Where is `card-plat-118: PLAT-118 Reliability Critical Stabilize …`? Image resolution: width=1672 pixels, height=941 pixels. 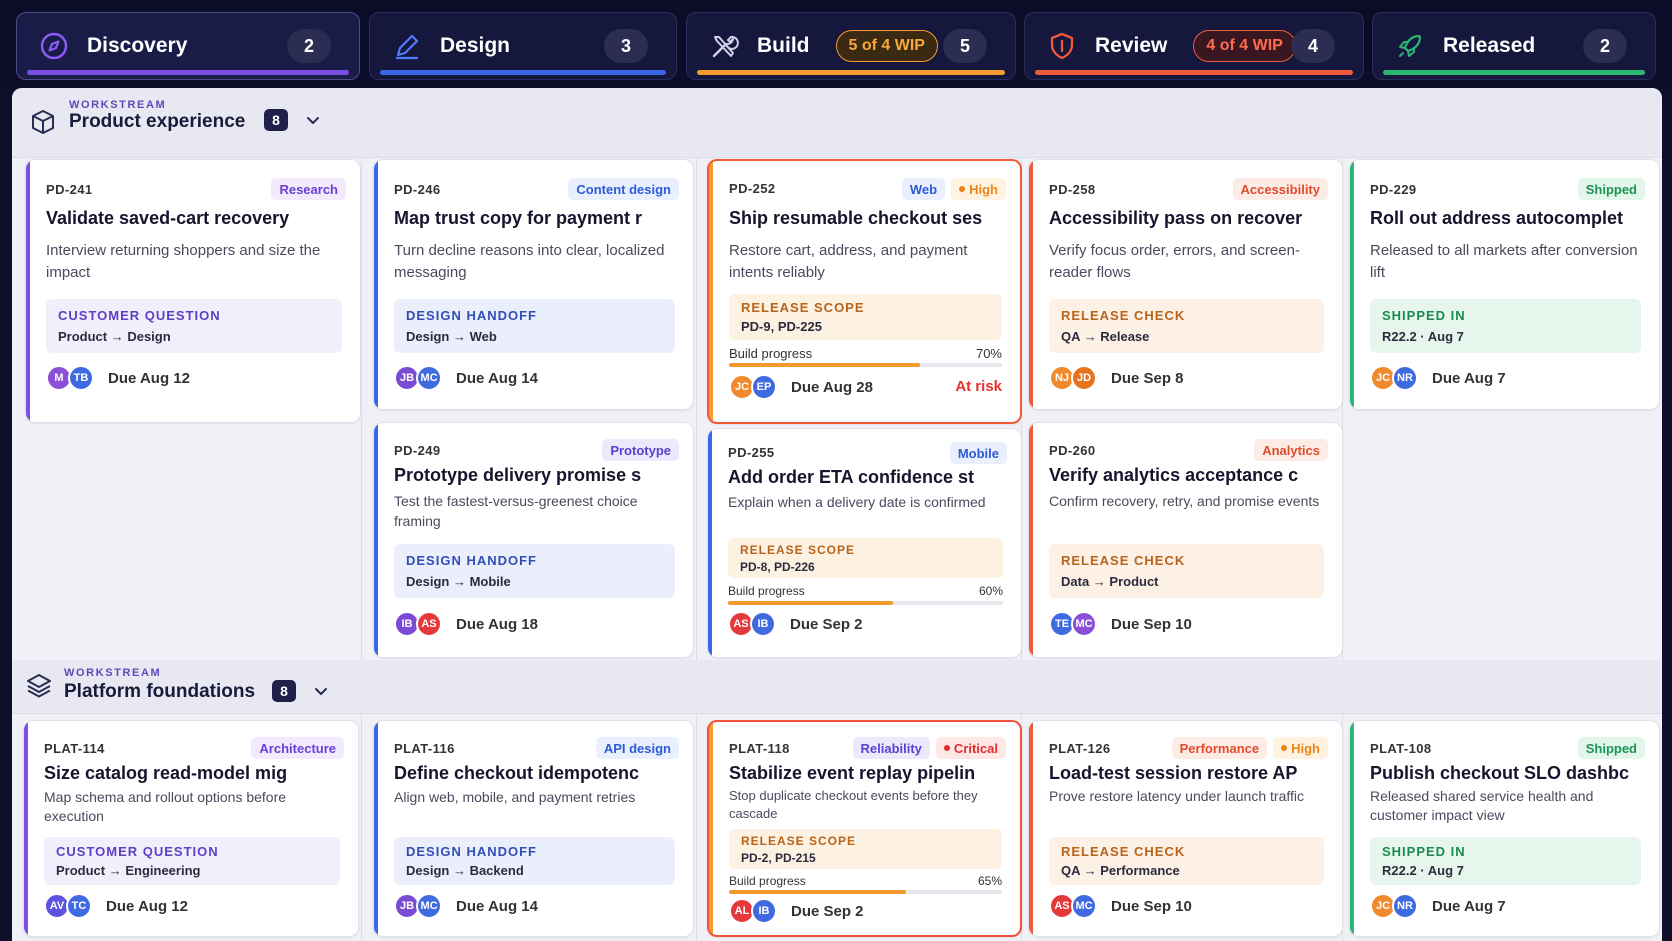 card-plat-118: PLAT-118 Reliability Critical Stabilize … is located at coordinates (864, 828).